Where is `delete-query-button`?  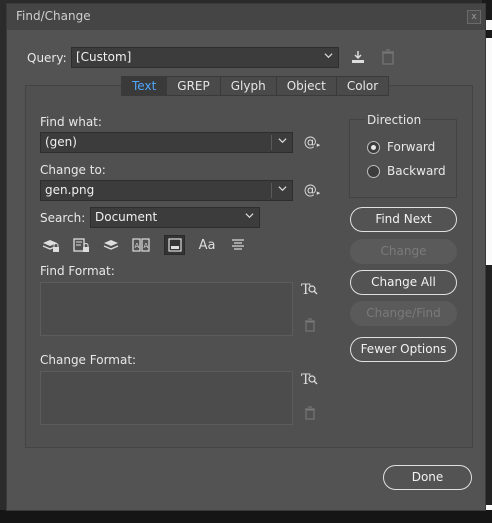 delete-query-button is located at coordinates (388, 57).